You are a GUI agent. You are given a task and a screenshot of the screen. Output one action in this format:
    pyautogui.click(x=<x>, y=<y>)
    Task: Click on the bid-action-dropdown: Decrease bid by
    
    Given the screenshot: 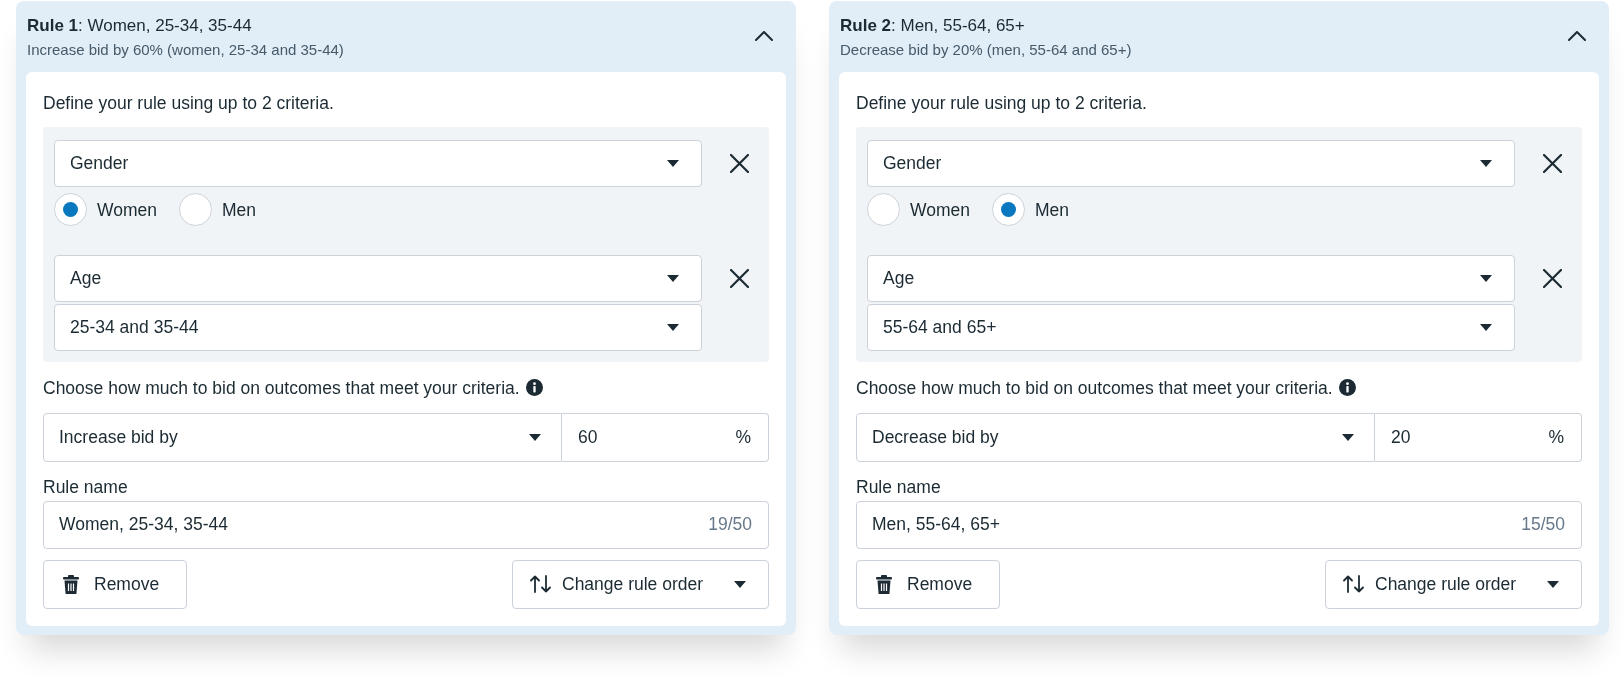 What is the action you would take?
    pyautogui.click(x=1115, y=437)
    